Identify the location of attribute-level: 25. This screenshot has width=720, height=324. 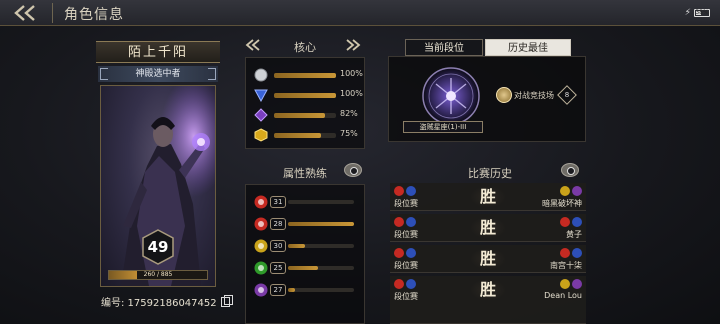
(278, 268).